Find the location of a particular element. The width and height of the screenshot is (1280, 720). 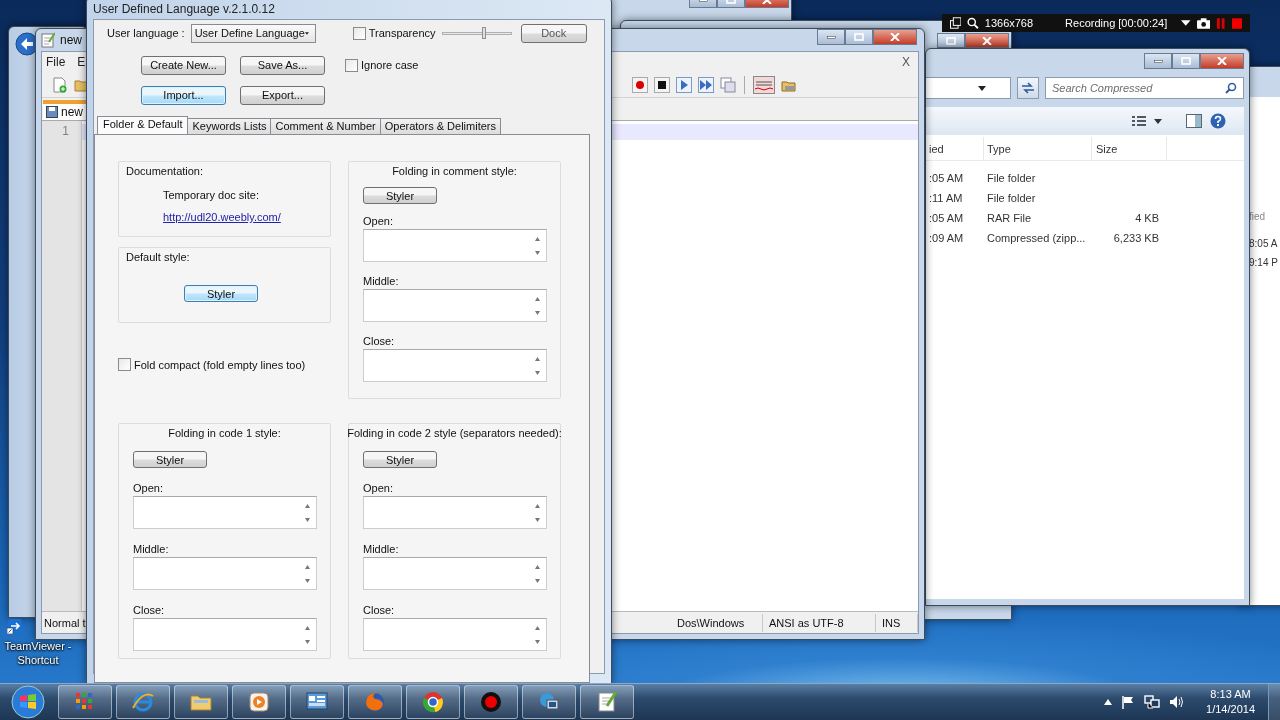

link: http://udl20.weebly.com/ is located at coordinates (222, 217).